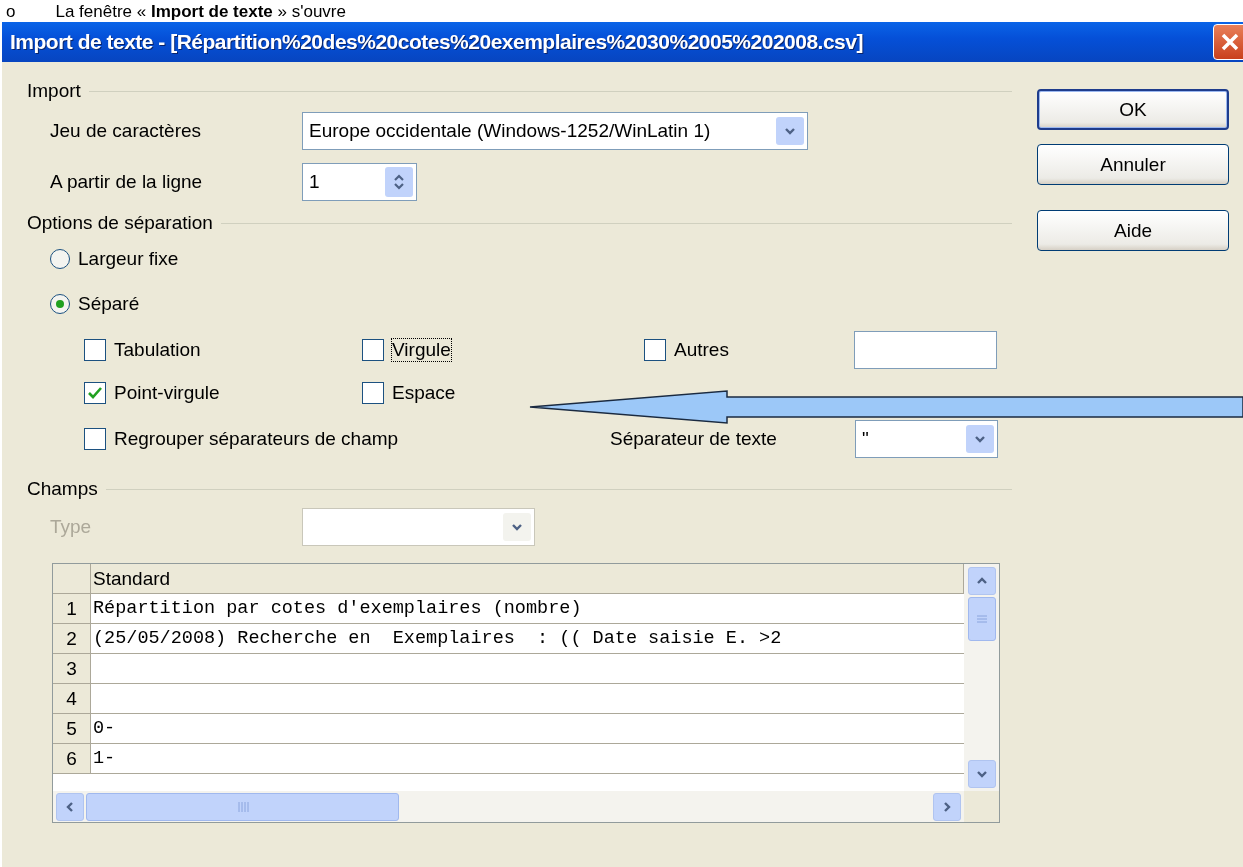 The width and height of the screenshot is (1243, 867). I want to click on radio-option: Largeur fixe, so click(114, 259).